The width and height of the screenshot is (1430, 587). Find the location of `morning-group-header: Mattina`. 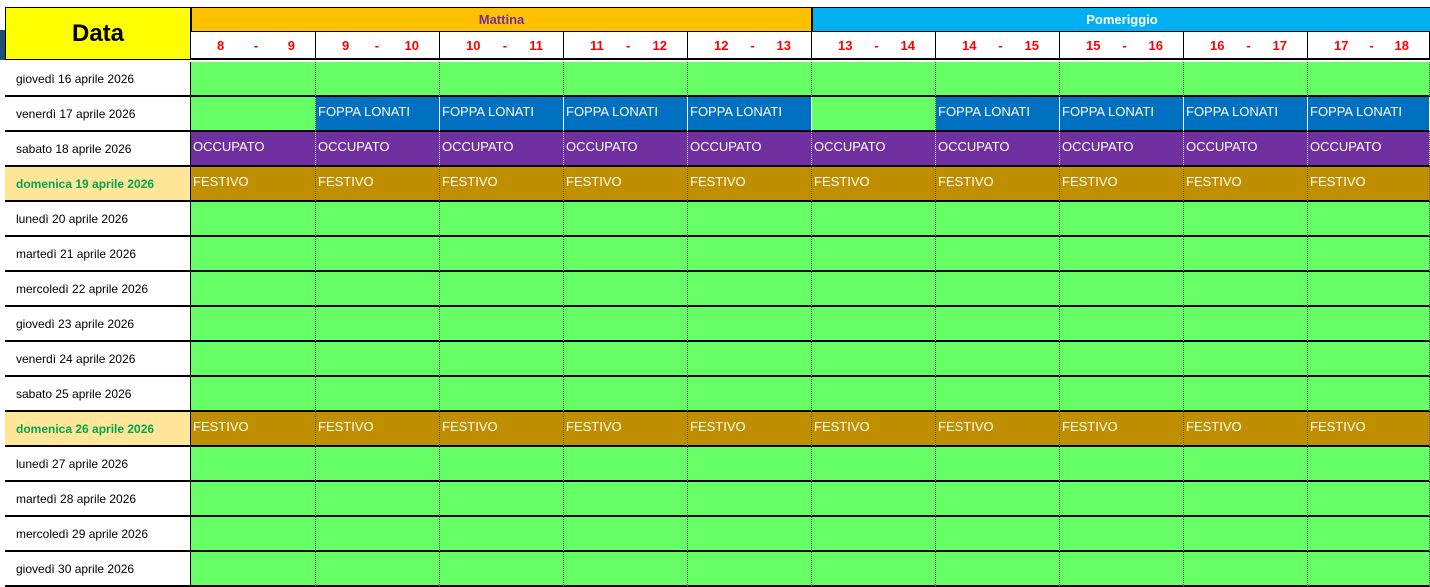

morning-group-header: Mattina is located at coordinates (501, 19).